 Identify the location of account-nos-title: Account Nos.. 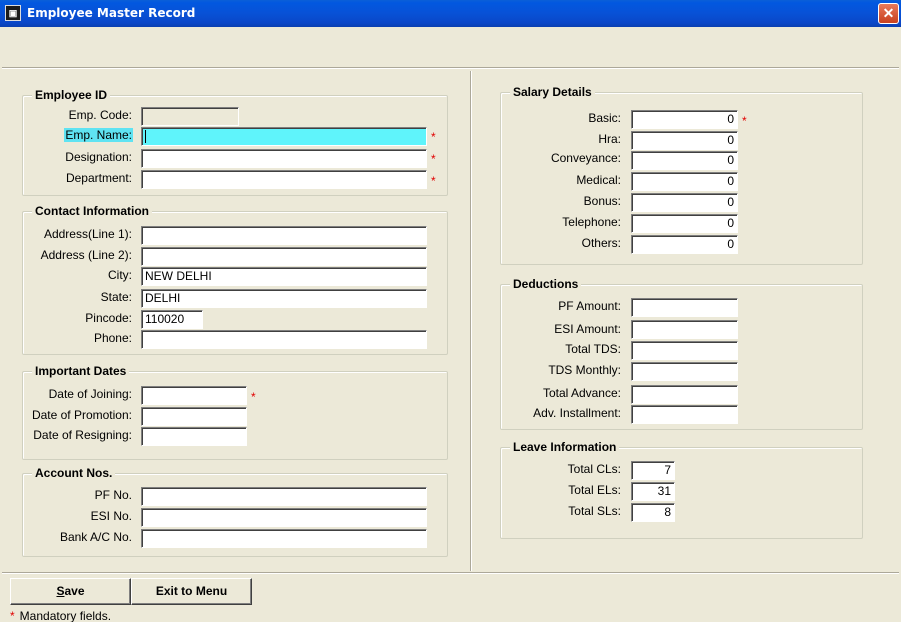
(74, 473).